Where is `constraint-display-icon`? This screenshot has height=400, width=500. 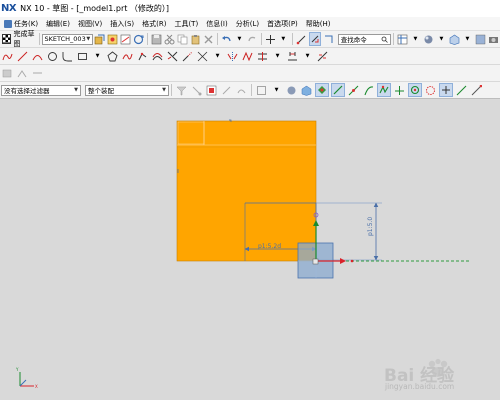 constraint-display-icon is located at coordinates (328, 39).